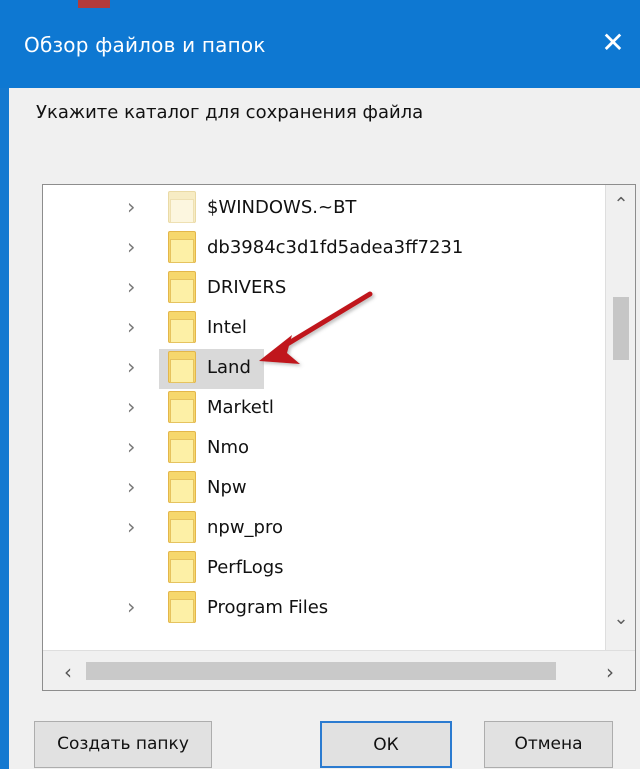  Describe the element at coordinates (240, 407) in the screenshot. I see `folder-label: Marketl` at that location.